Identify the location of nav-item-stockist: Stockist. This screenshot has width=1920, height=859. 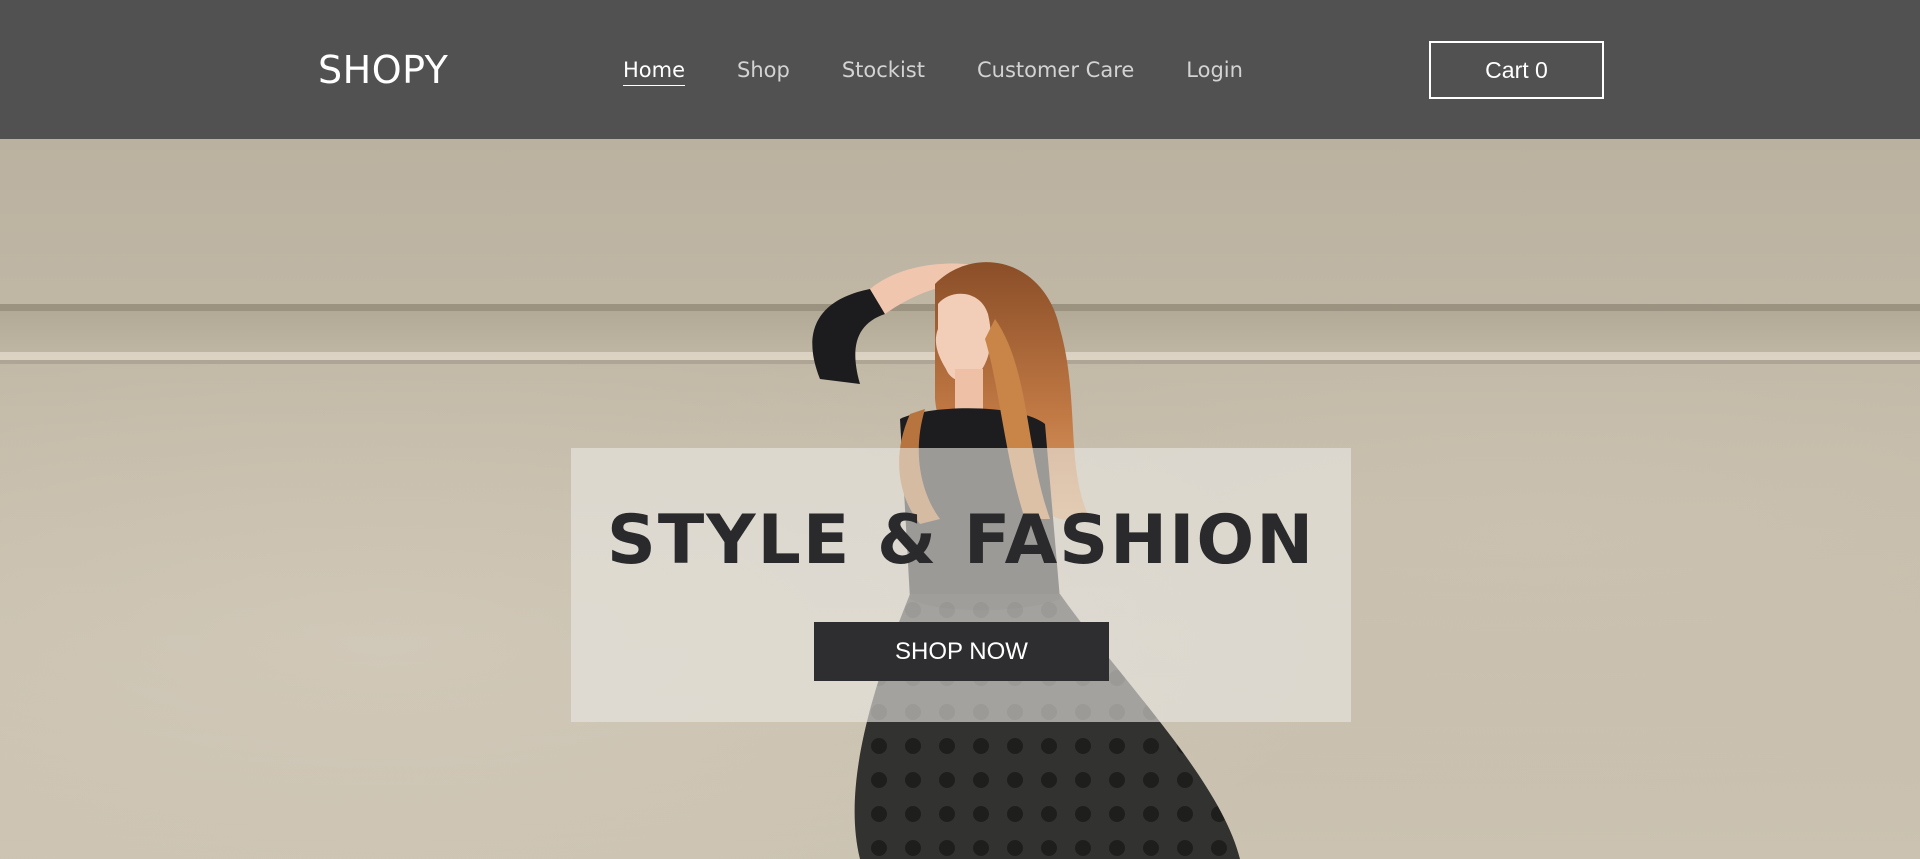
(883, 71).